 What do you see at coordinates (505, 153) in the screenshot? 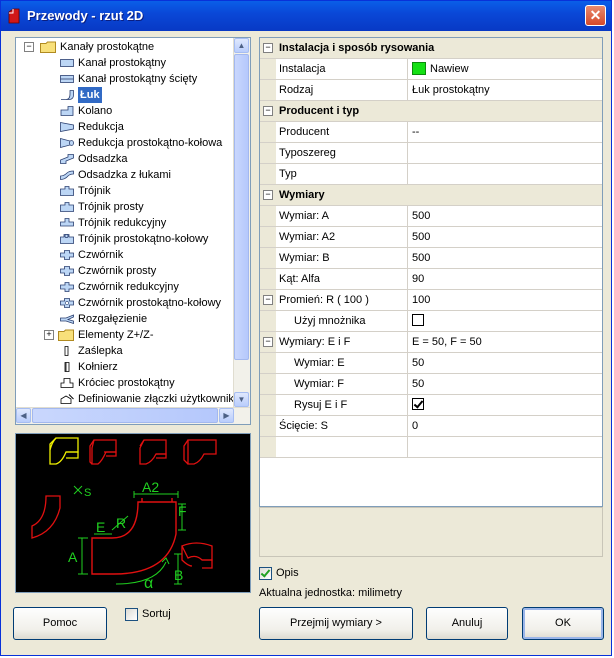
I see `typoszereg-value` at bounding box center [505, 153].